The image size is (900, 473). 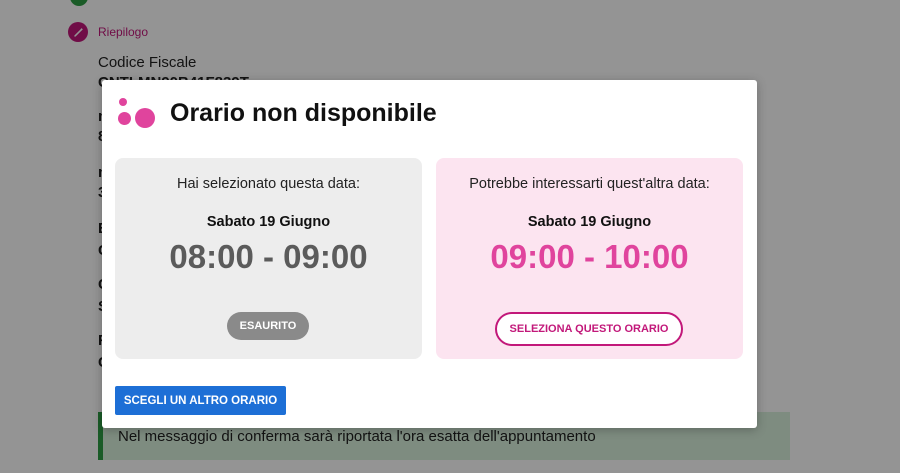 I want to click on suggested-slot-date: Sabato 19 Giugno, so click(x=589, y=222).